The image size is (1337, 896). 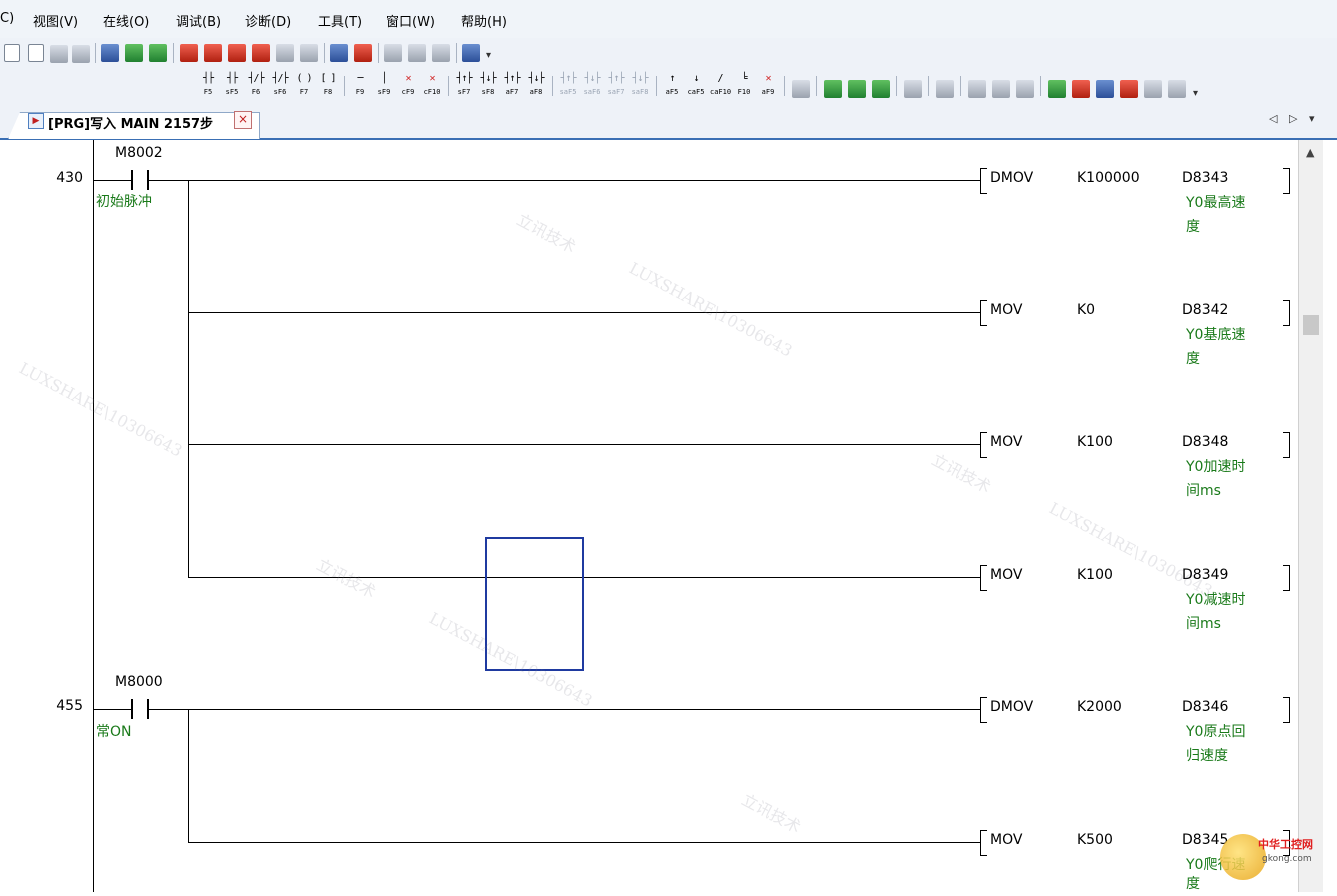 I want to click on invert-icon: / caF10, so click(x=720, y=87).